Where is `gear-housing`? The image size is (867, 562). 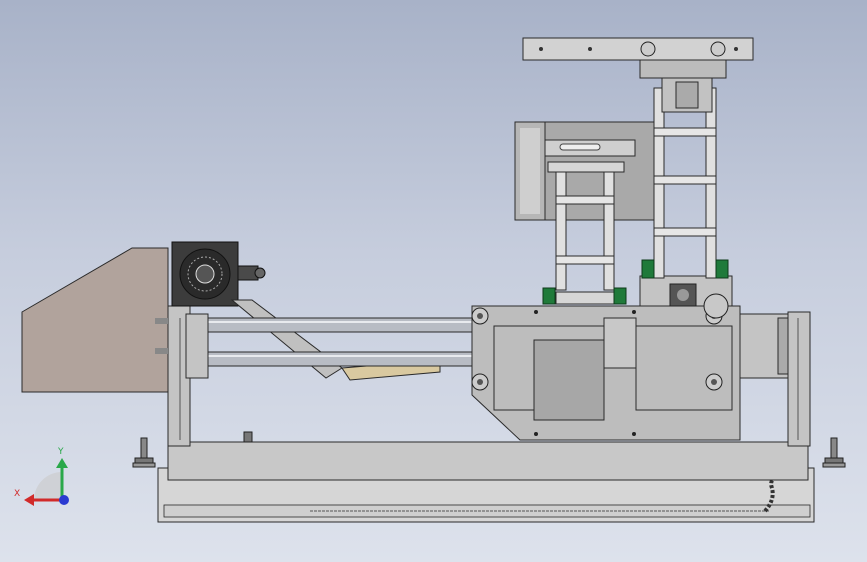
gear-housing is located at coordinates (95, 320).